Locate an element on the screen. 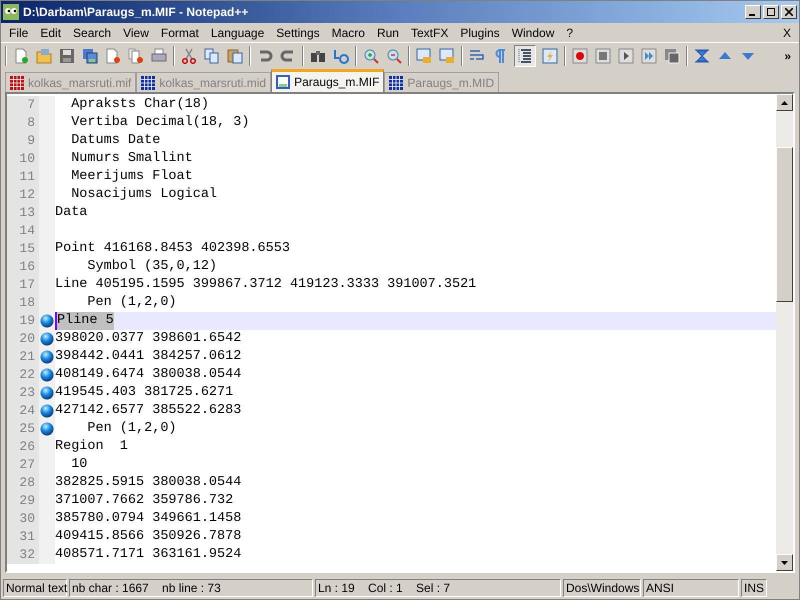 The width and height of the screenshot is (800, 600). toolbar-overflow-button: » is located at coordinates (789, 55).